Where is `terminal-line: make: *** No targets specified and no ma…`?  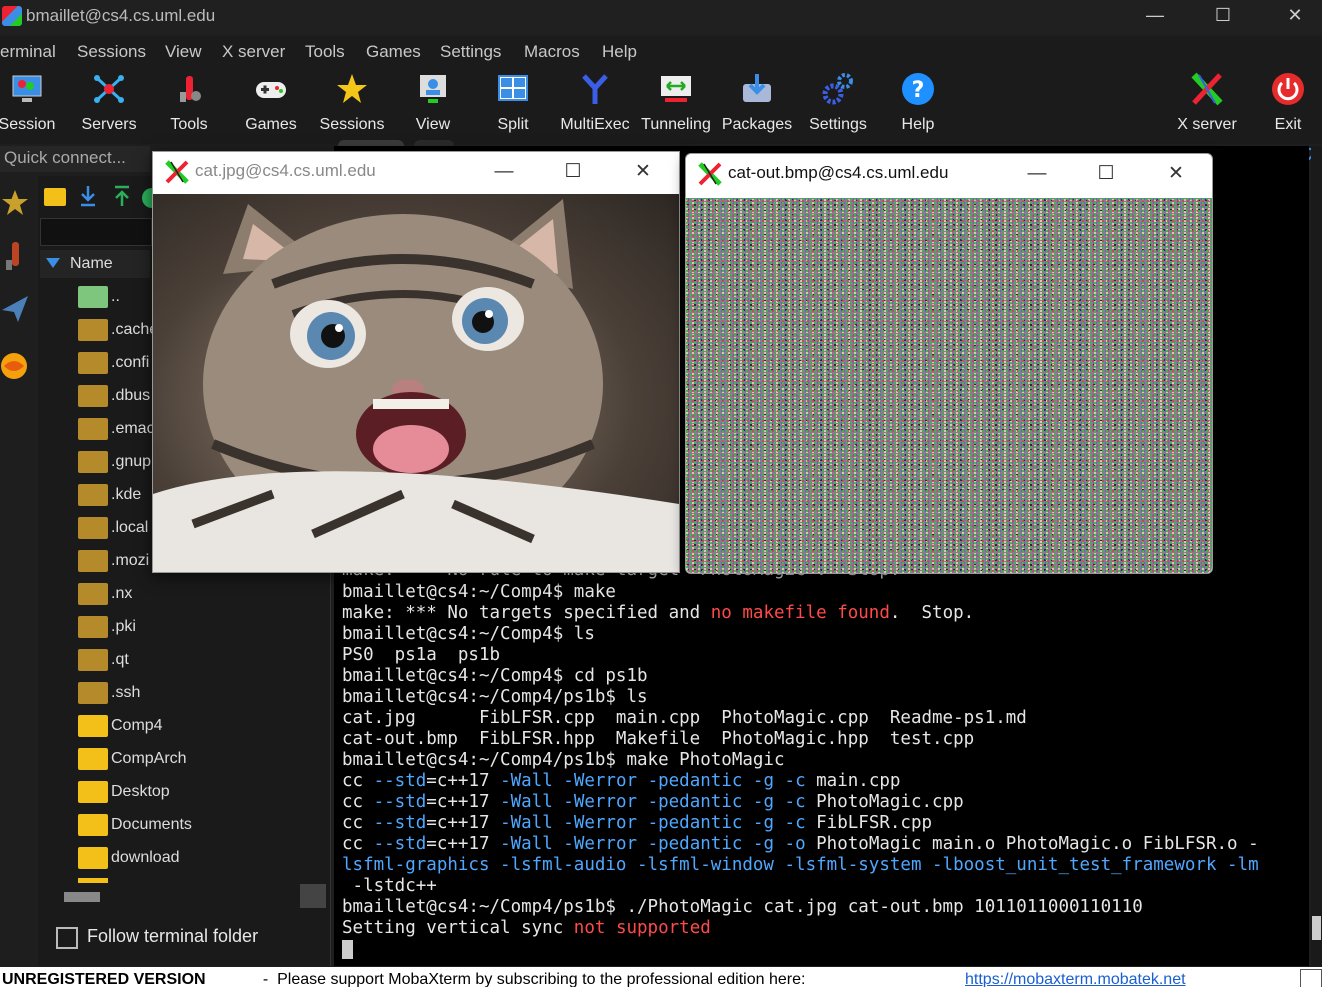 terminal-line: make: *** No targets specified and no ma… is located at coordinates (658, 613).